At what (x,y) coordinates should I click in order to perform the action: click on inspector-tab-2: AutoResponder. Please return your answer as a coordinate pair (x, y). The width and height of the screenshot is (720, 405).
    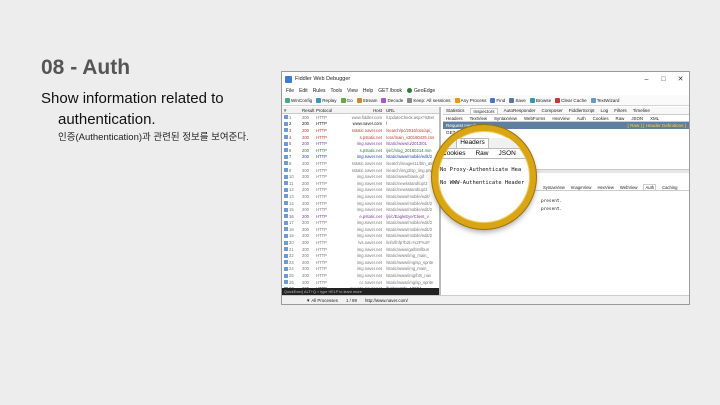
    Looking at the image, I should click on (520, 110).